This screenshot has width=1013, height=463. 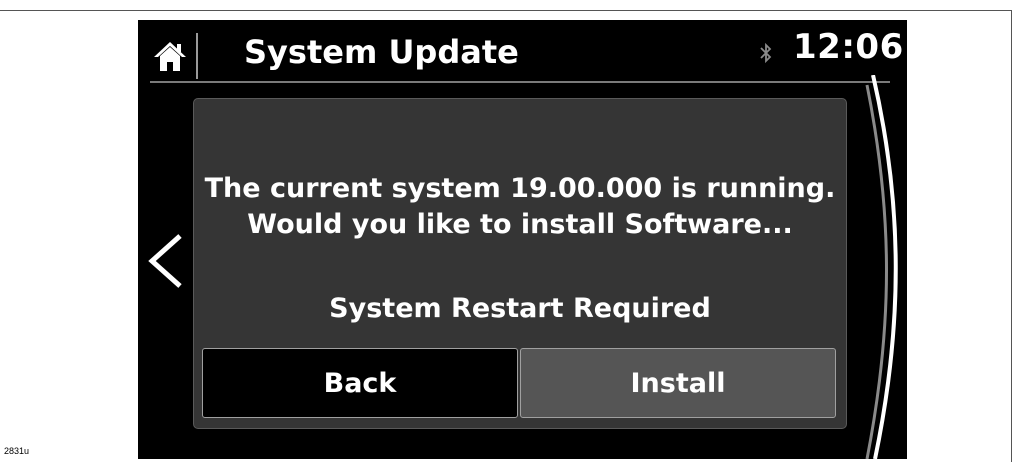 I want to click on back-button: Back, so click(x=360, y=383).